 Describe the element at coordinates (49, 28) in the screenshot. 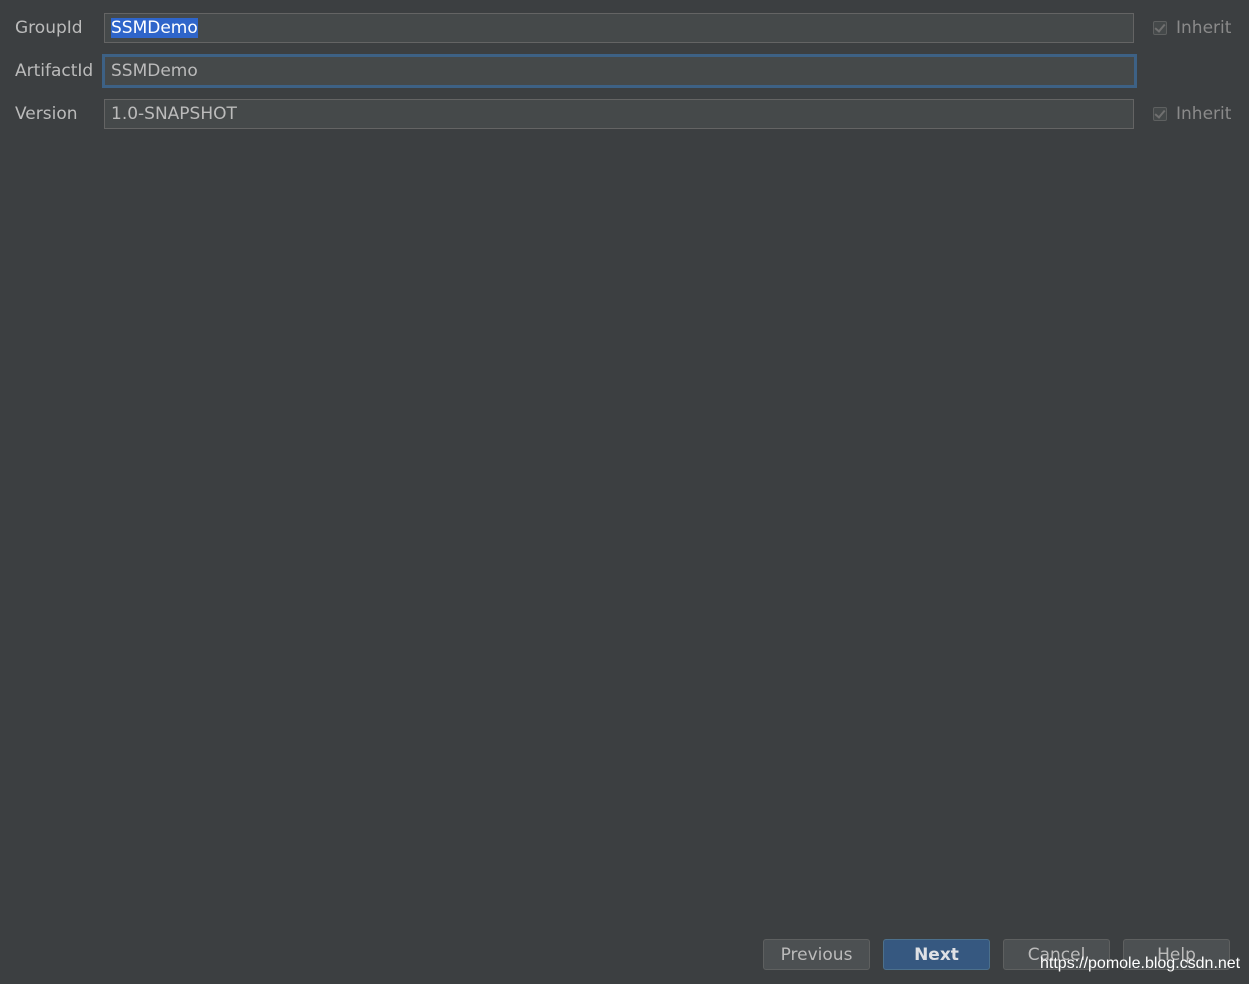

I see `group-id-label: GroupId` at that location.